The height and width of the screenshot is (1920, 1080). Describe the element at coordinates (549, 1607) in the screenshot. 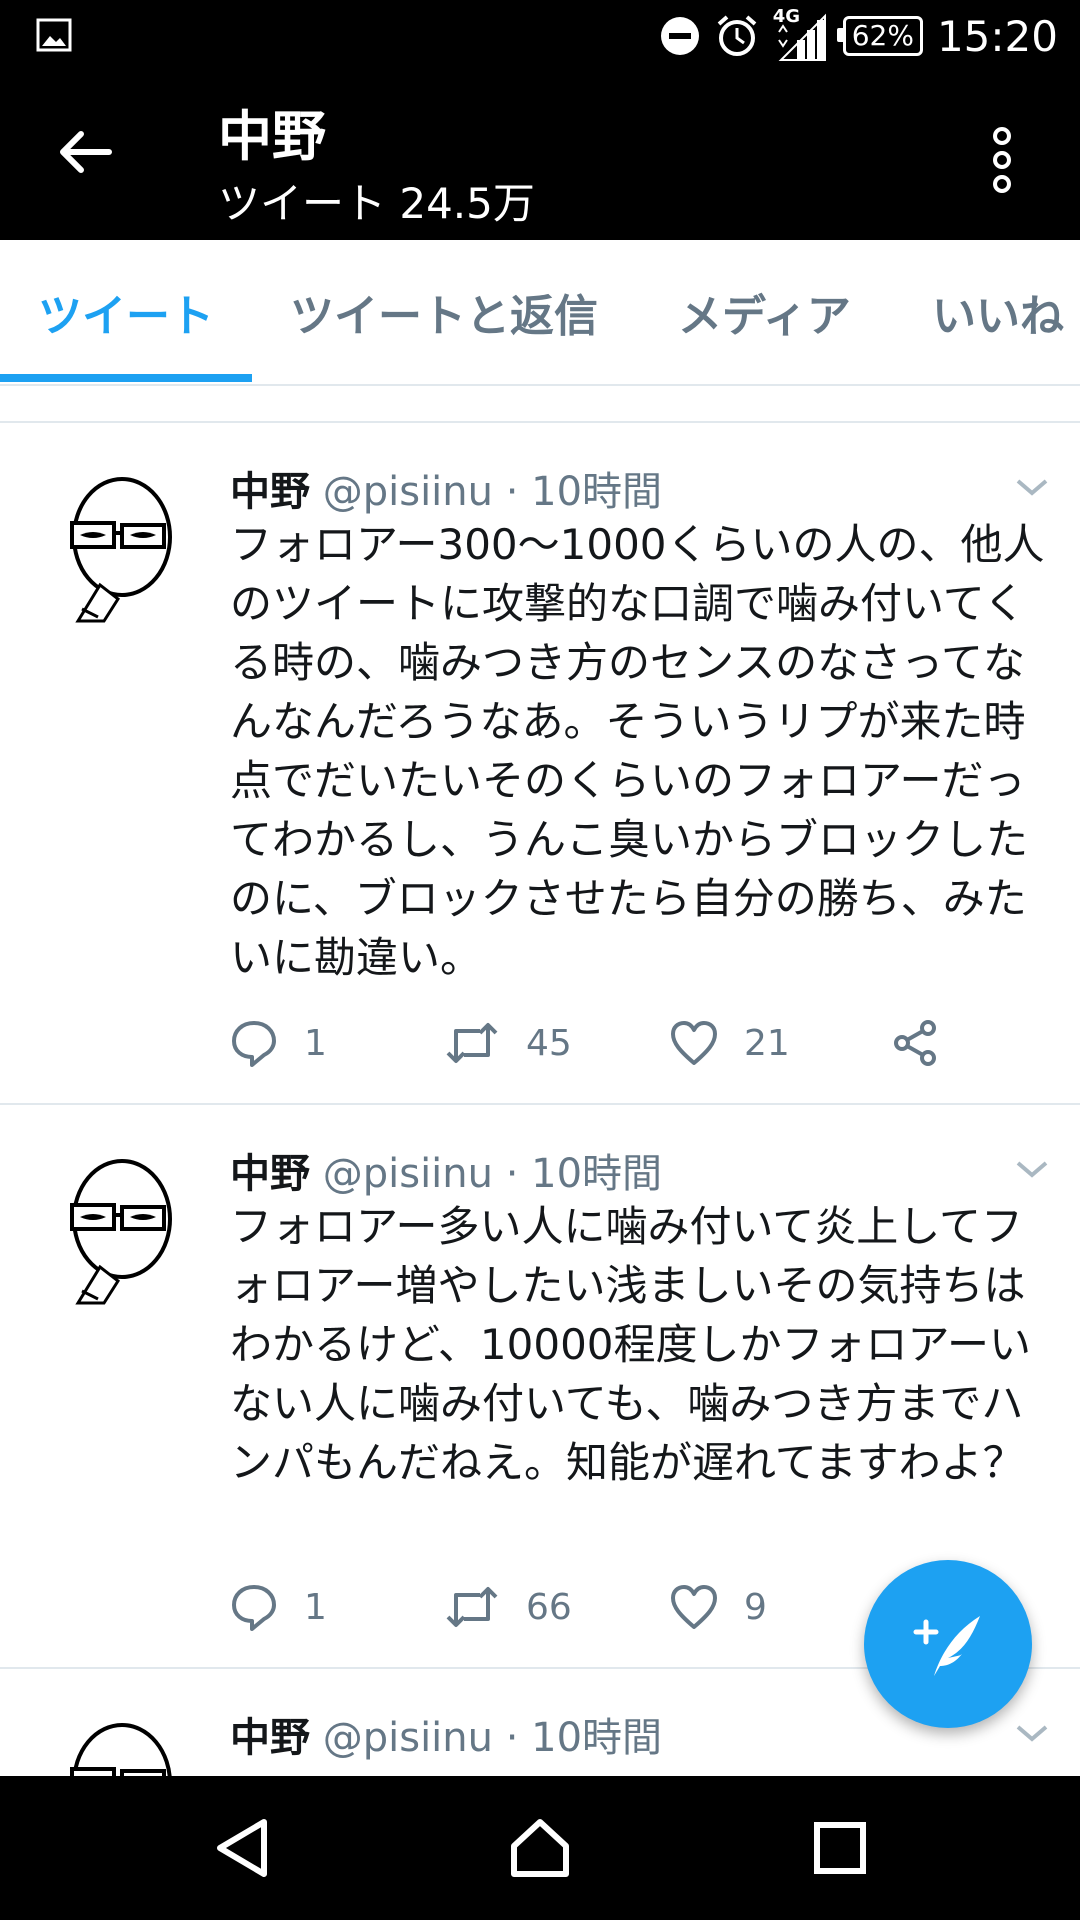

I see `retweet-count: 66` at that location.